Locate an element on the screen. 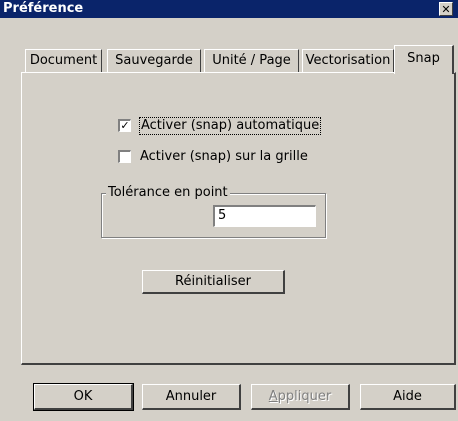  tolerance-group: Tolérance en point 5 is located at coordinates (213, 211).